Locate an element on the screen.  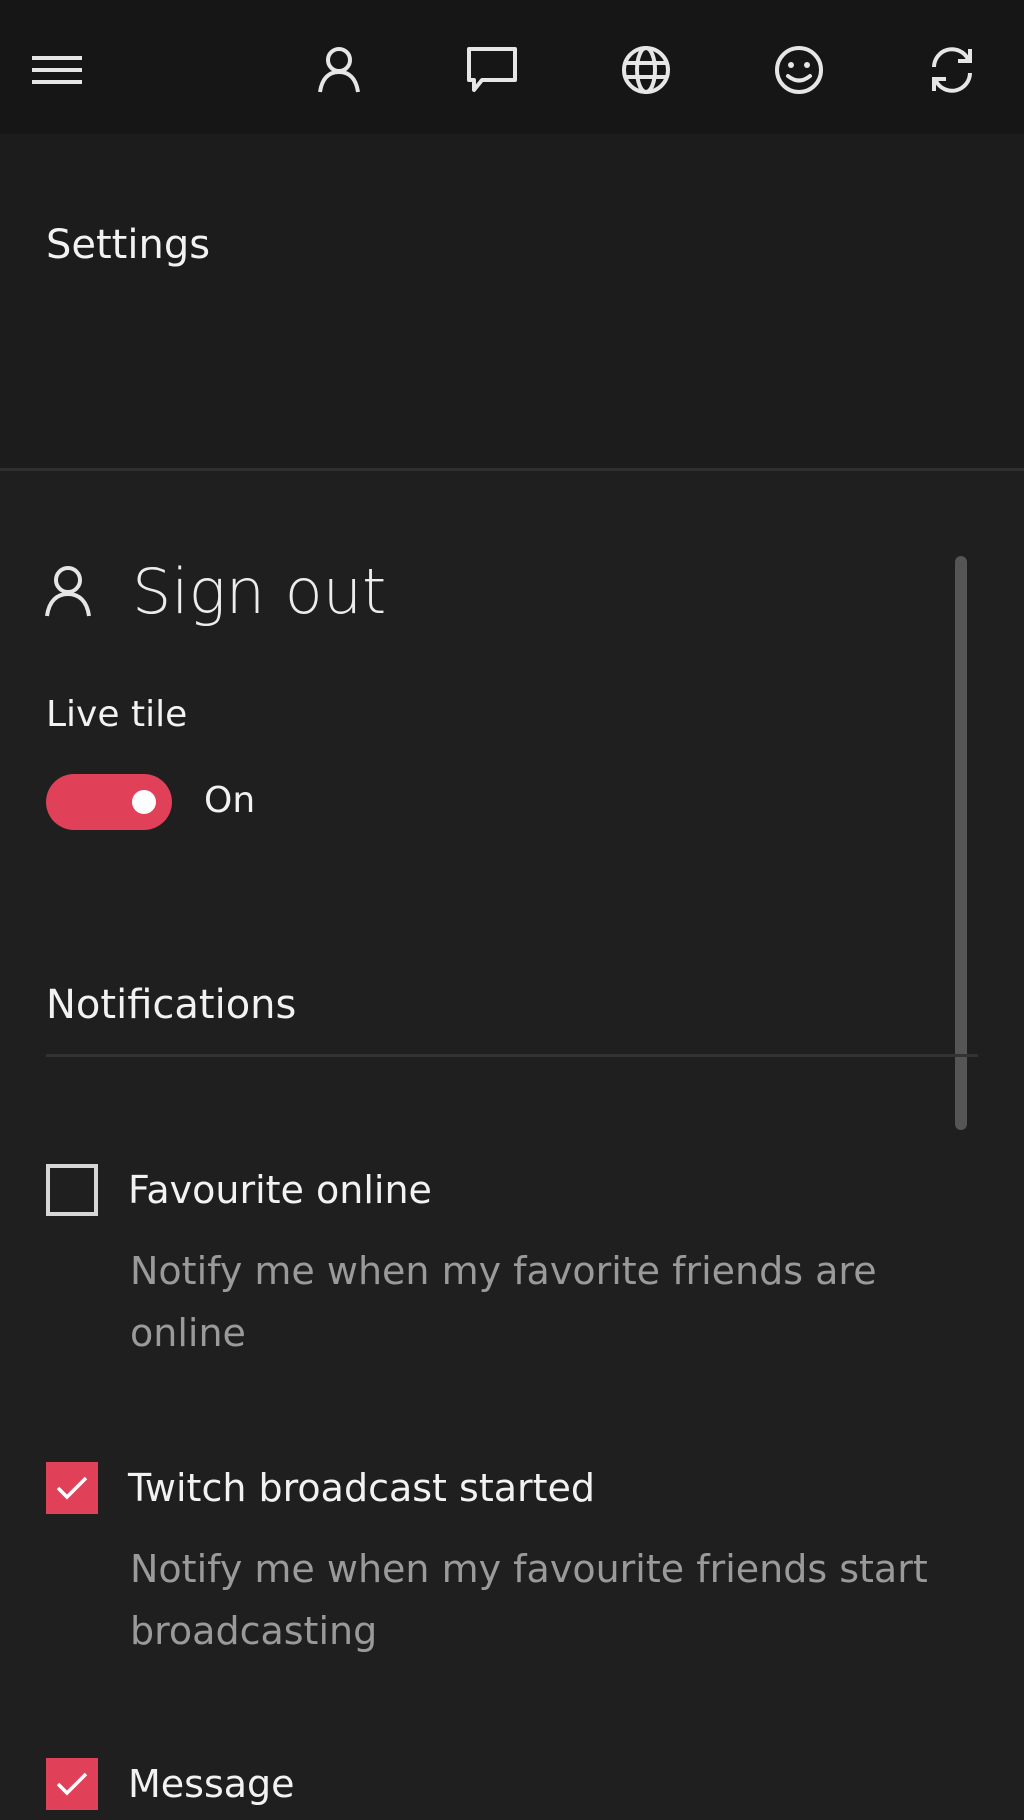
notification-item-message: Message is located at coordinates (511, 1784).